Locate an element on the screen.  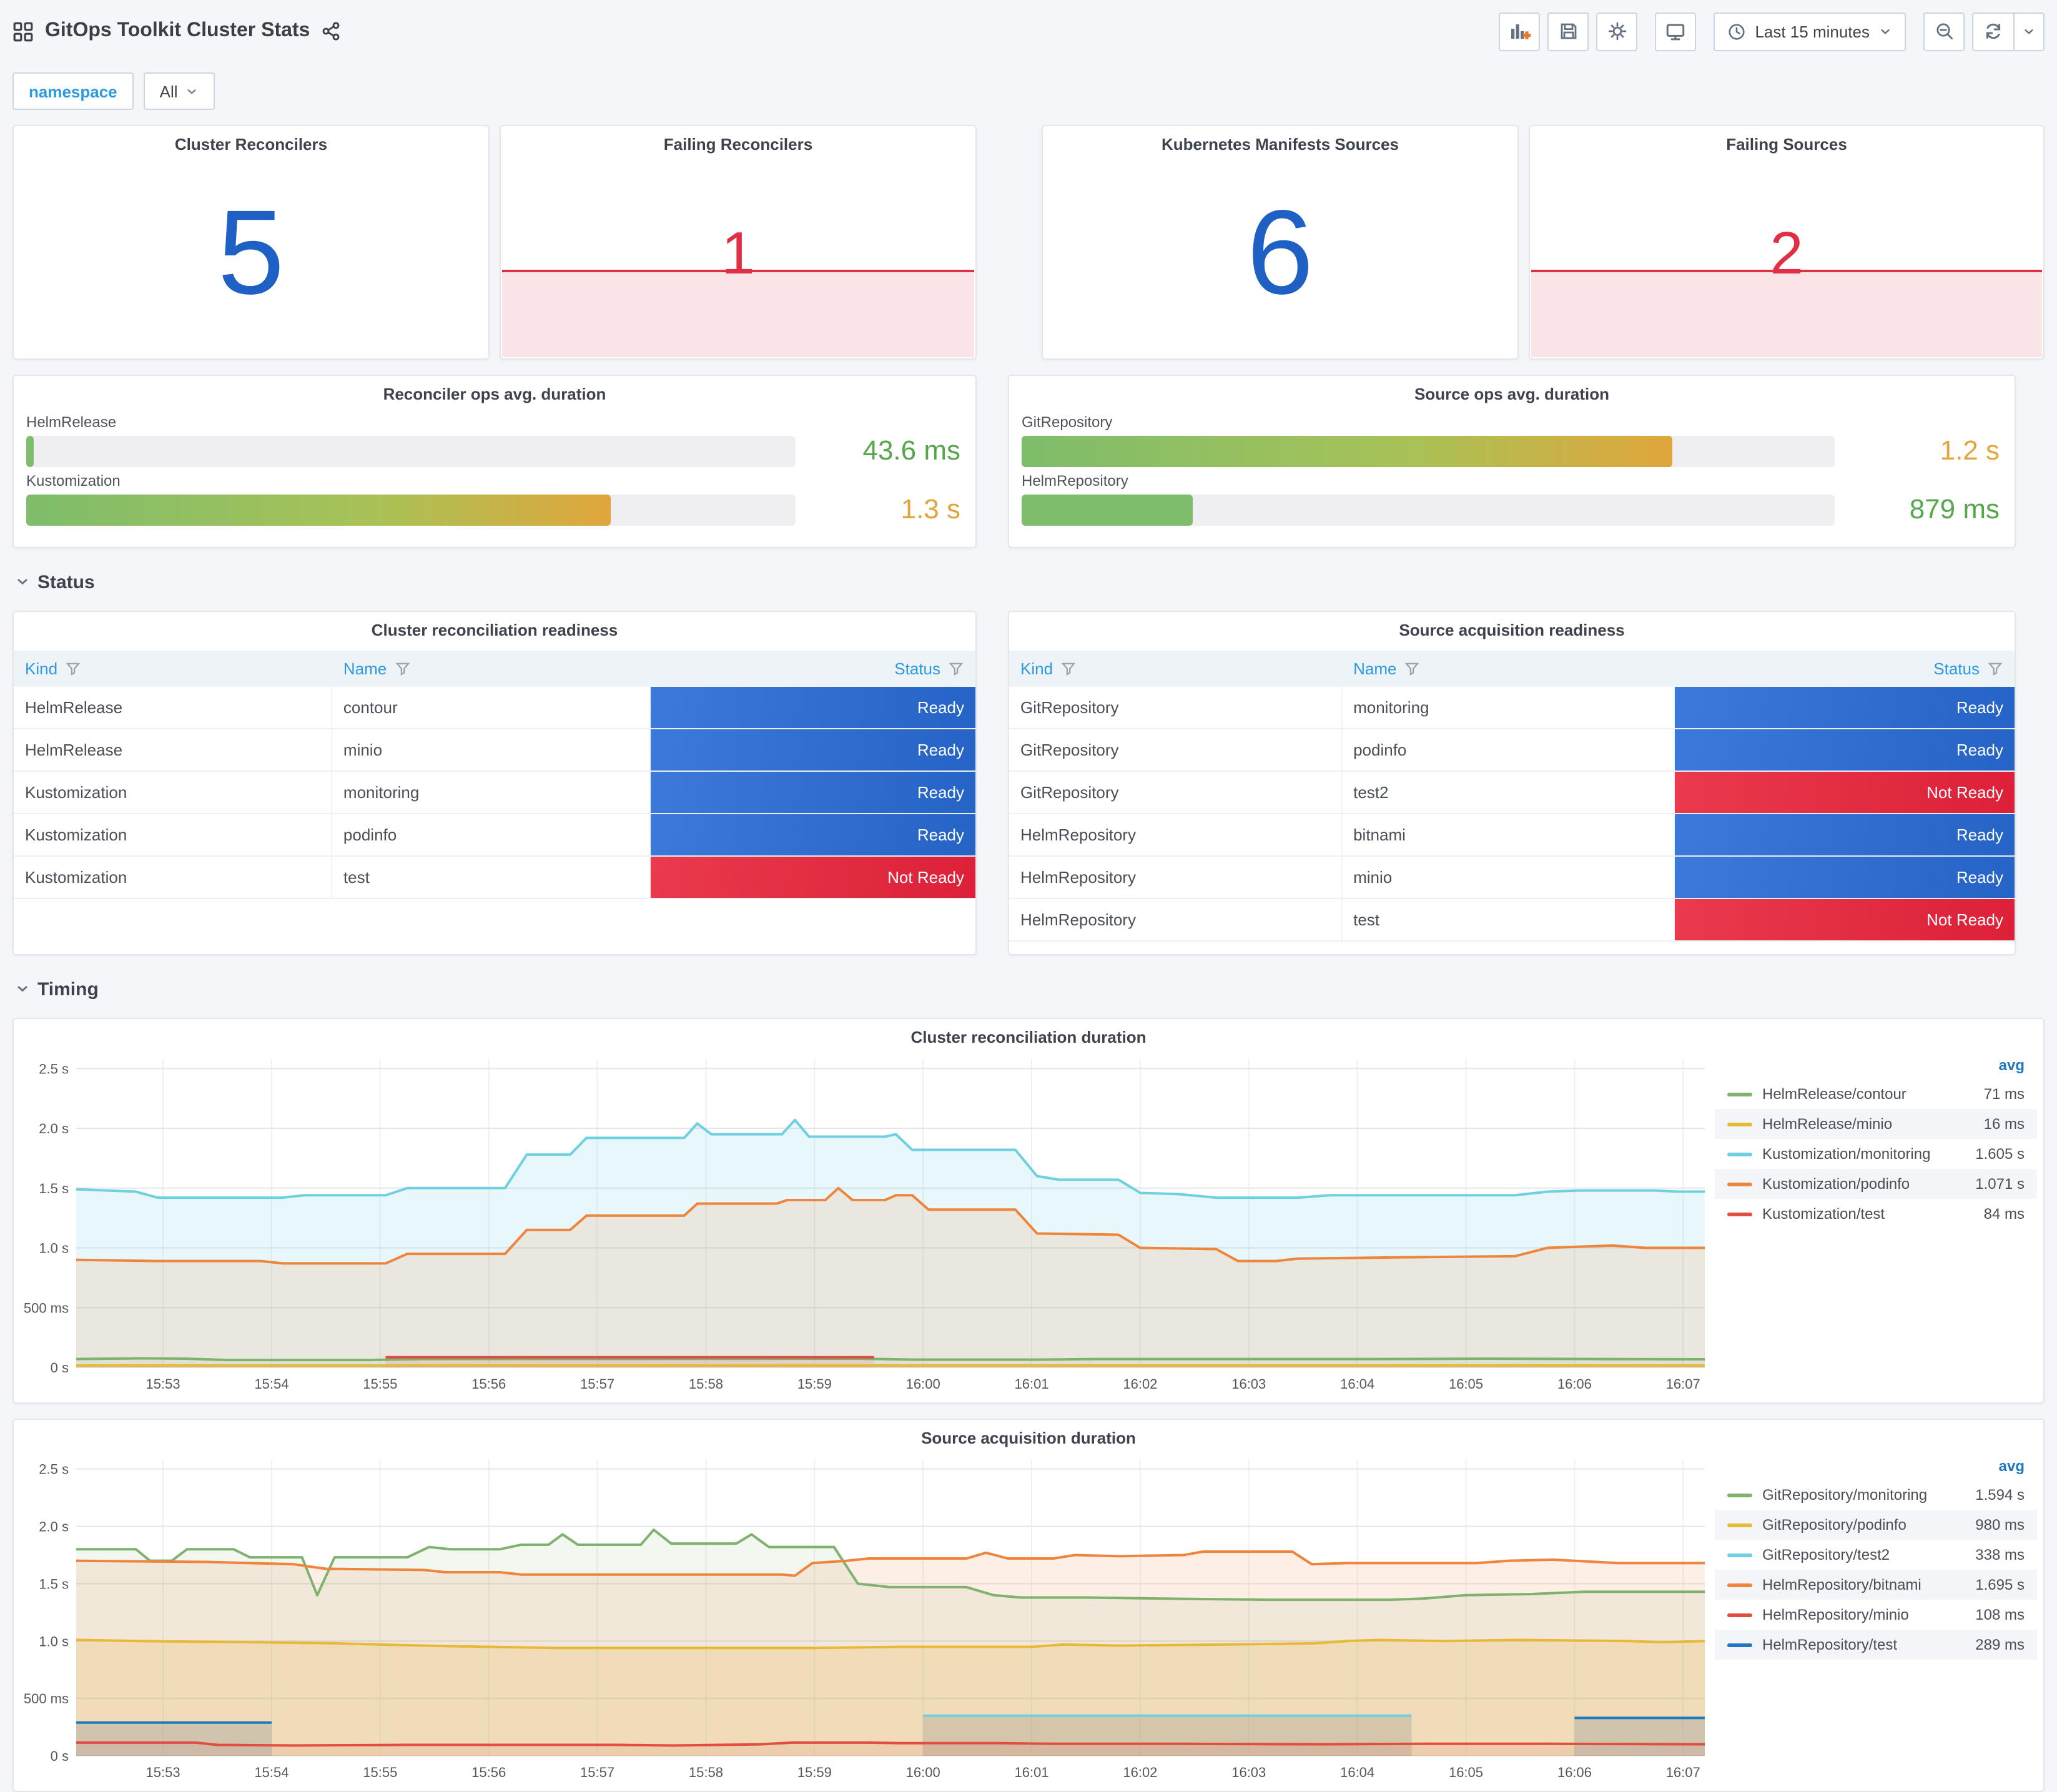
time-range-picker: Last 15 minutes is located at coordinates (1810, 31).